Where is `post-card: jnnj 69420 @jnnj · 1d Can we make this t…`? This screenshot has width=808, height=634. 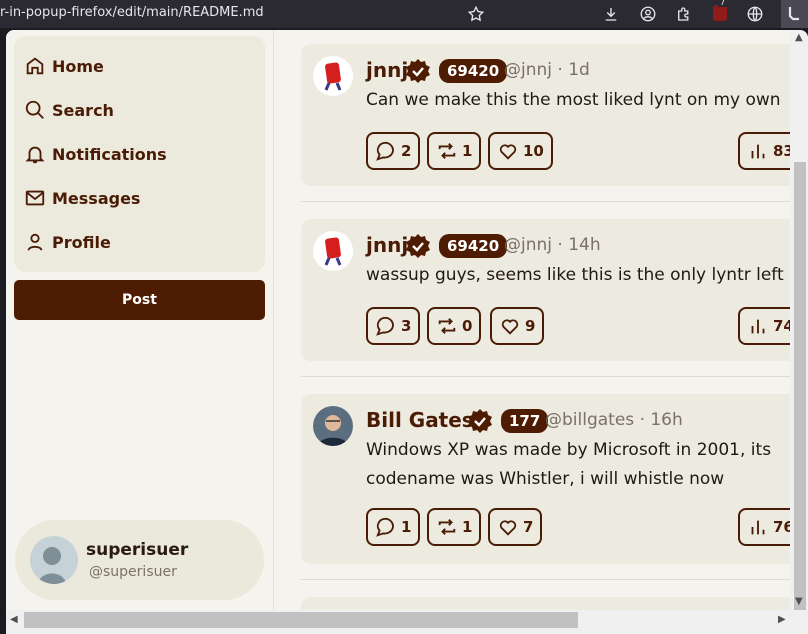 post-card: jnnj 69420 @jnnj · 1d Can we make this t… is located at coordinates (545, 115).